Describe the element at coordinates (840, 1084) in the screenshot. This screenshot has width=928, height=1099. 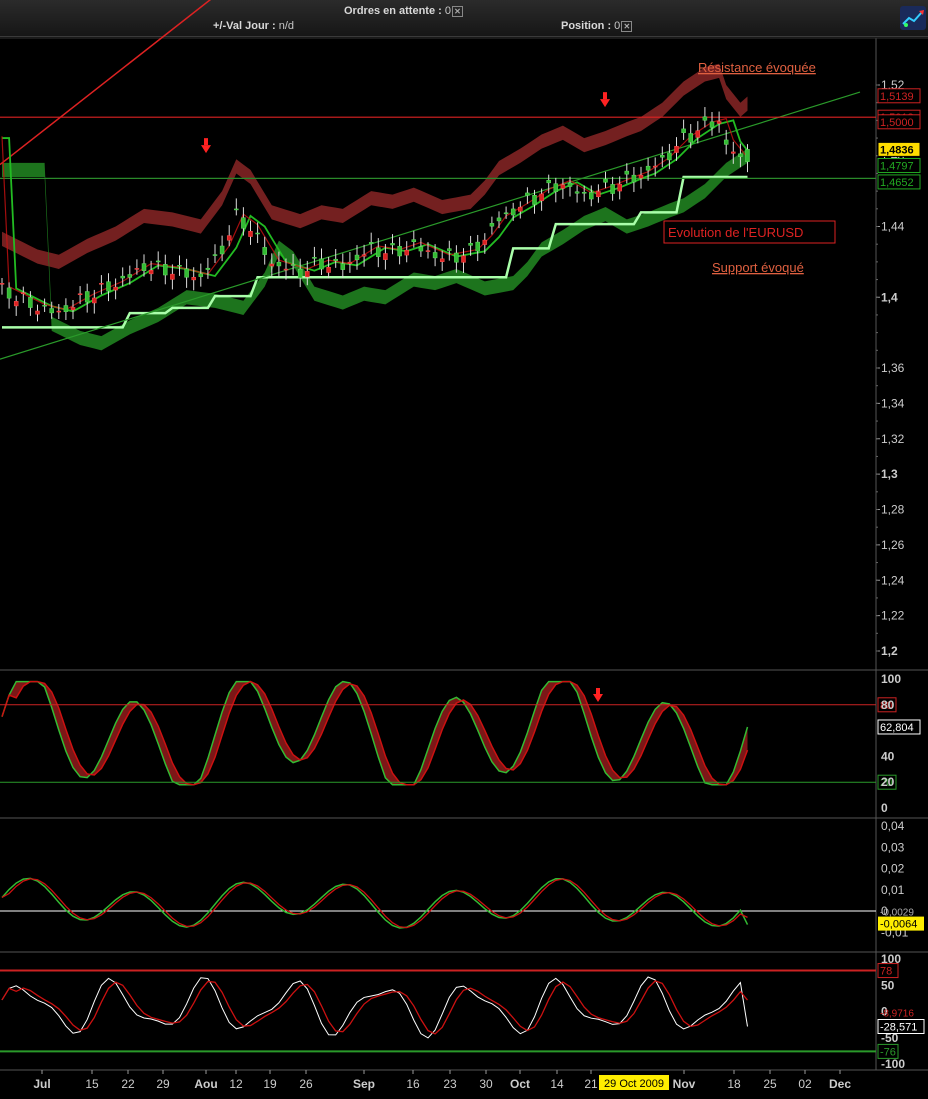
I see `x-tick-label: Dec` at that location.